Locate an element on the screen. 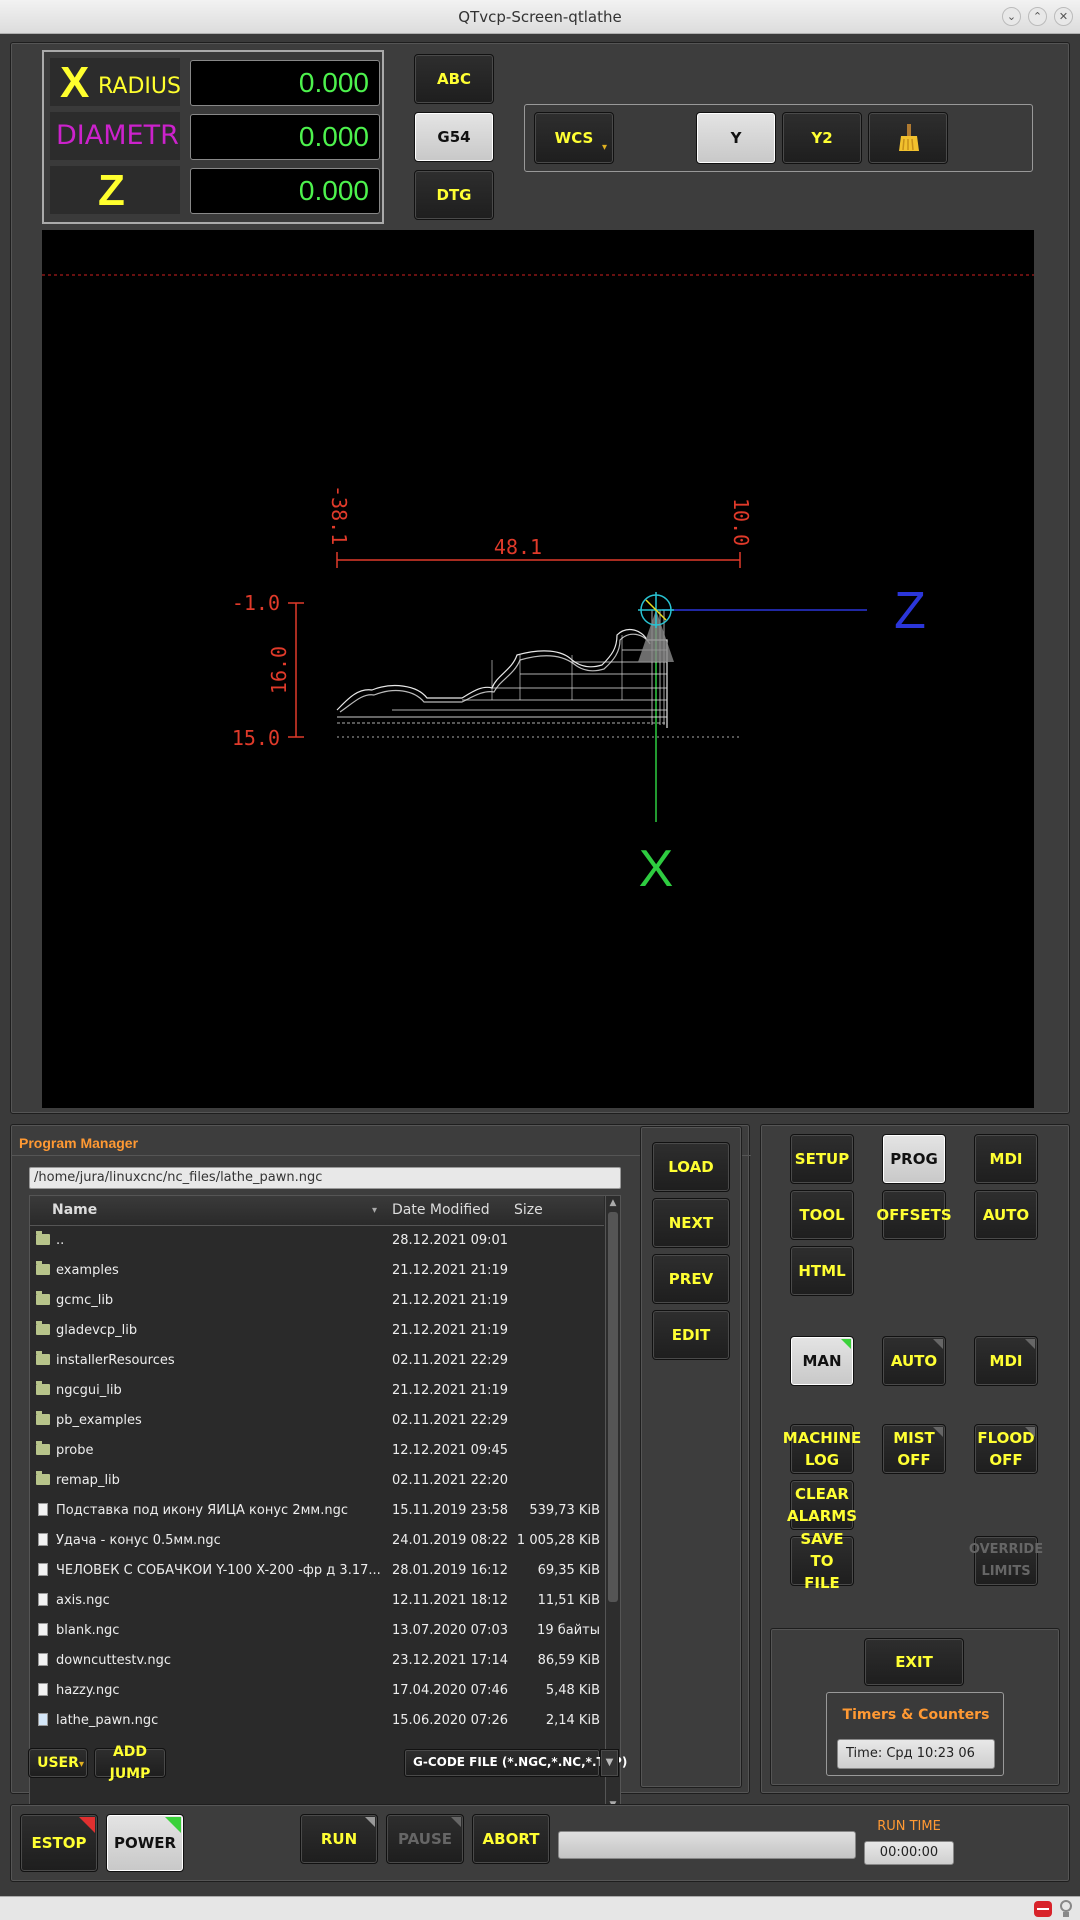 The image size is (1080, 1920). mode-auto-label: AUTO is located at coordinates (914, 1361).